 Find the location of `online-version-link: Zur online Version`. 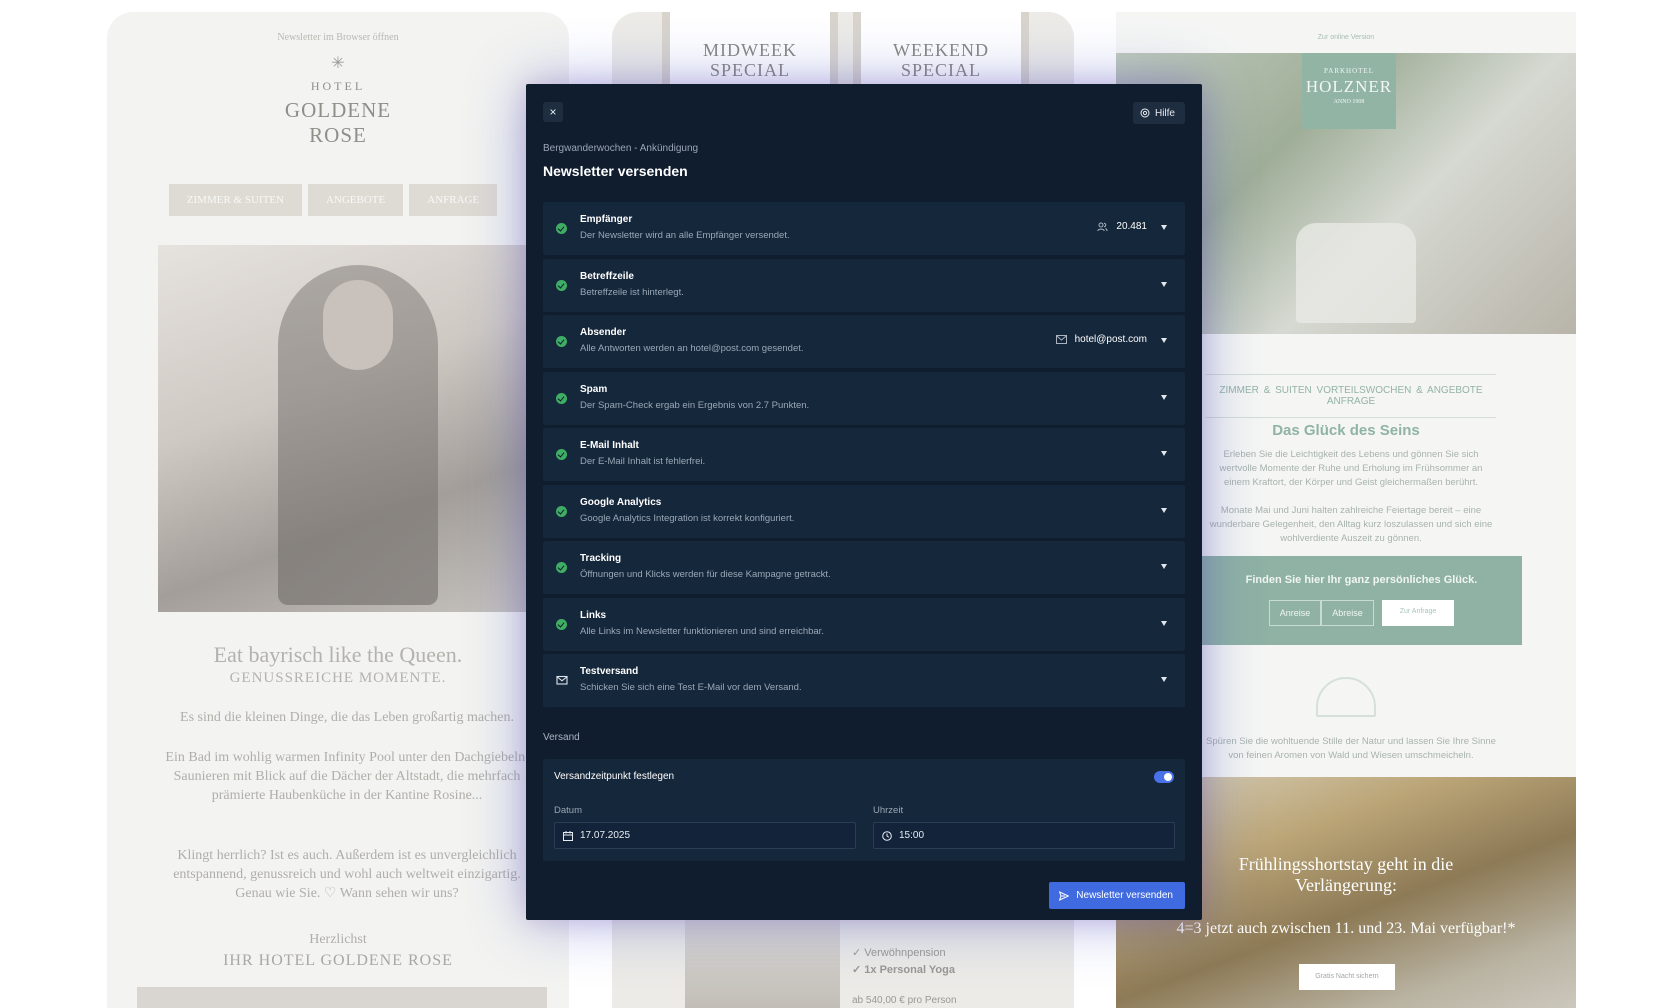

online-version-link: Zur online Version is located at coordinates (1346, 37).